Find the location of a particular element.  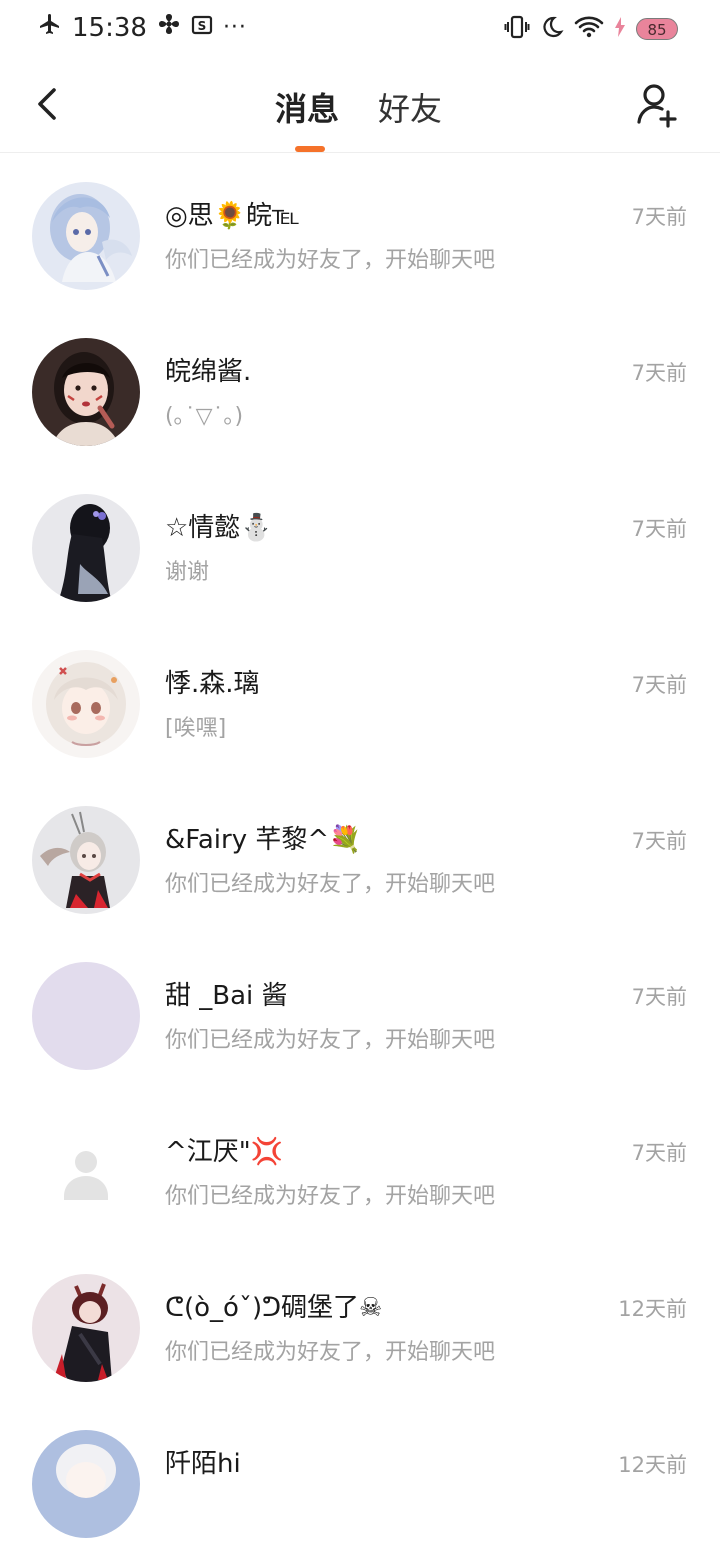

nav-bar: 消息 好友 is located at coordinates (360, 105).